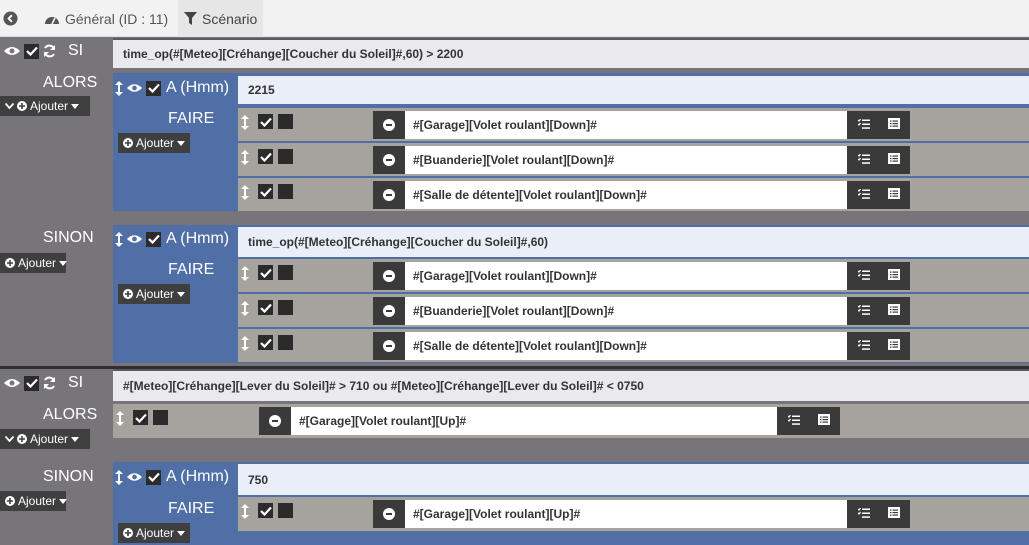 The height and width of the screenshot is (545, 1029). Describe the element at coordinates (198, 87) in the screenshot. I see `a-hmm-label: A (Hmm)` at that location.